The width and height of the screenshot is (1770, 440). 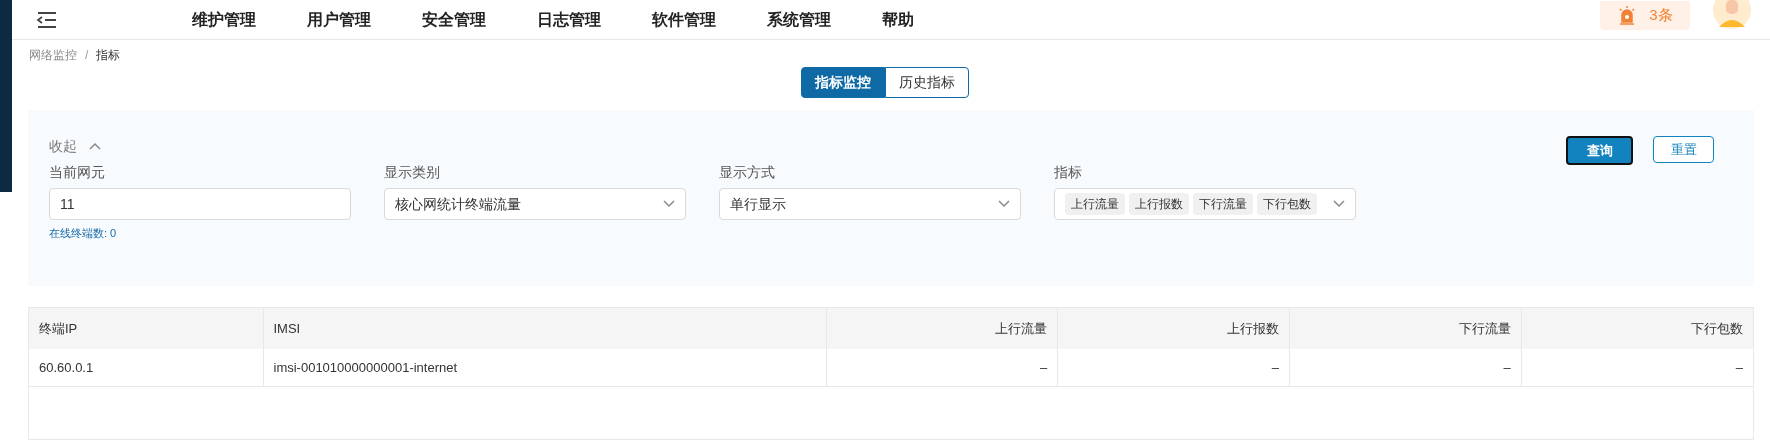 What do you see at coordinates (1173, 328) in the screenshot?
I see `column-header: 上行报数` at bounding box center [1173, 328].